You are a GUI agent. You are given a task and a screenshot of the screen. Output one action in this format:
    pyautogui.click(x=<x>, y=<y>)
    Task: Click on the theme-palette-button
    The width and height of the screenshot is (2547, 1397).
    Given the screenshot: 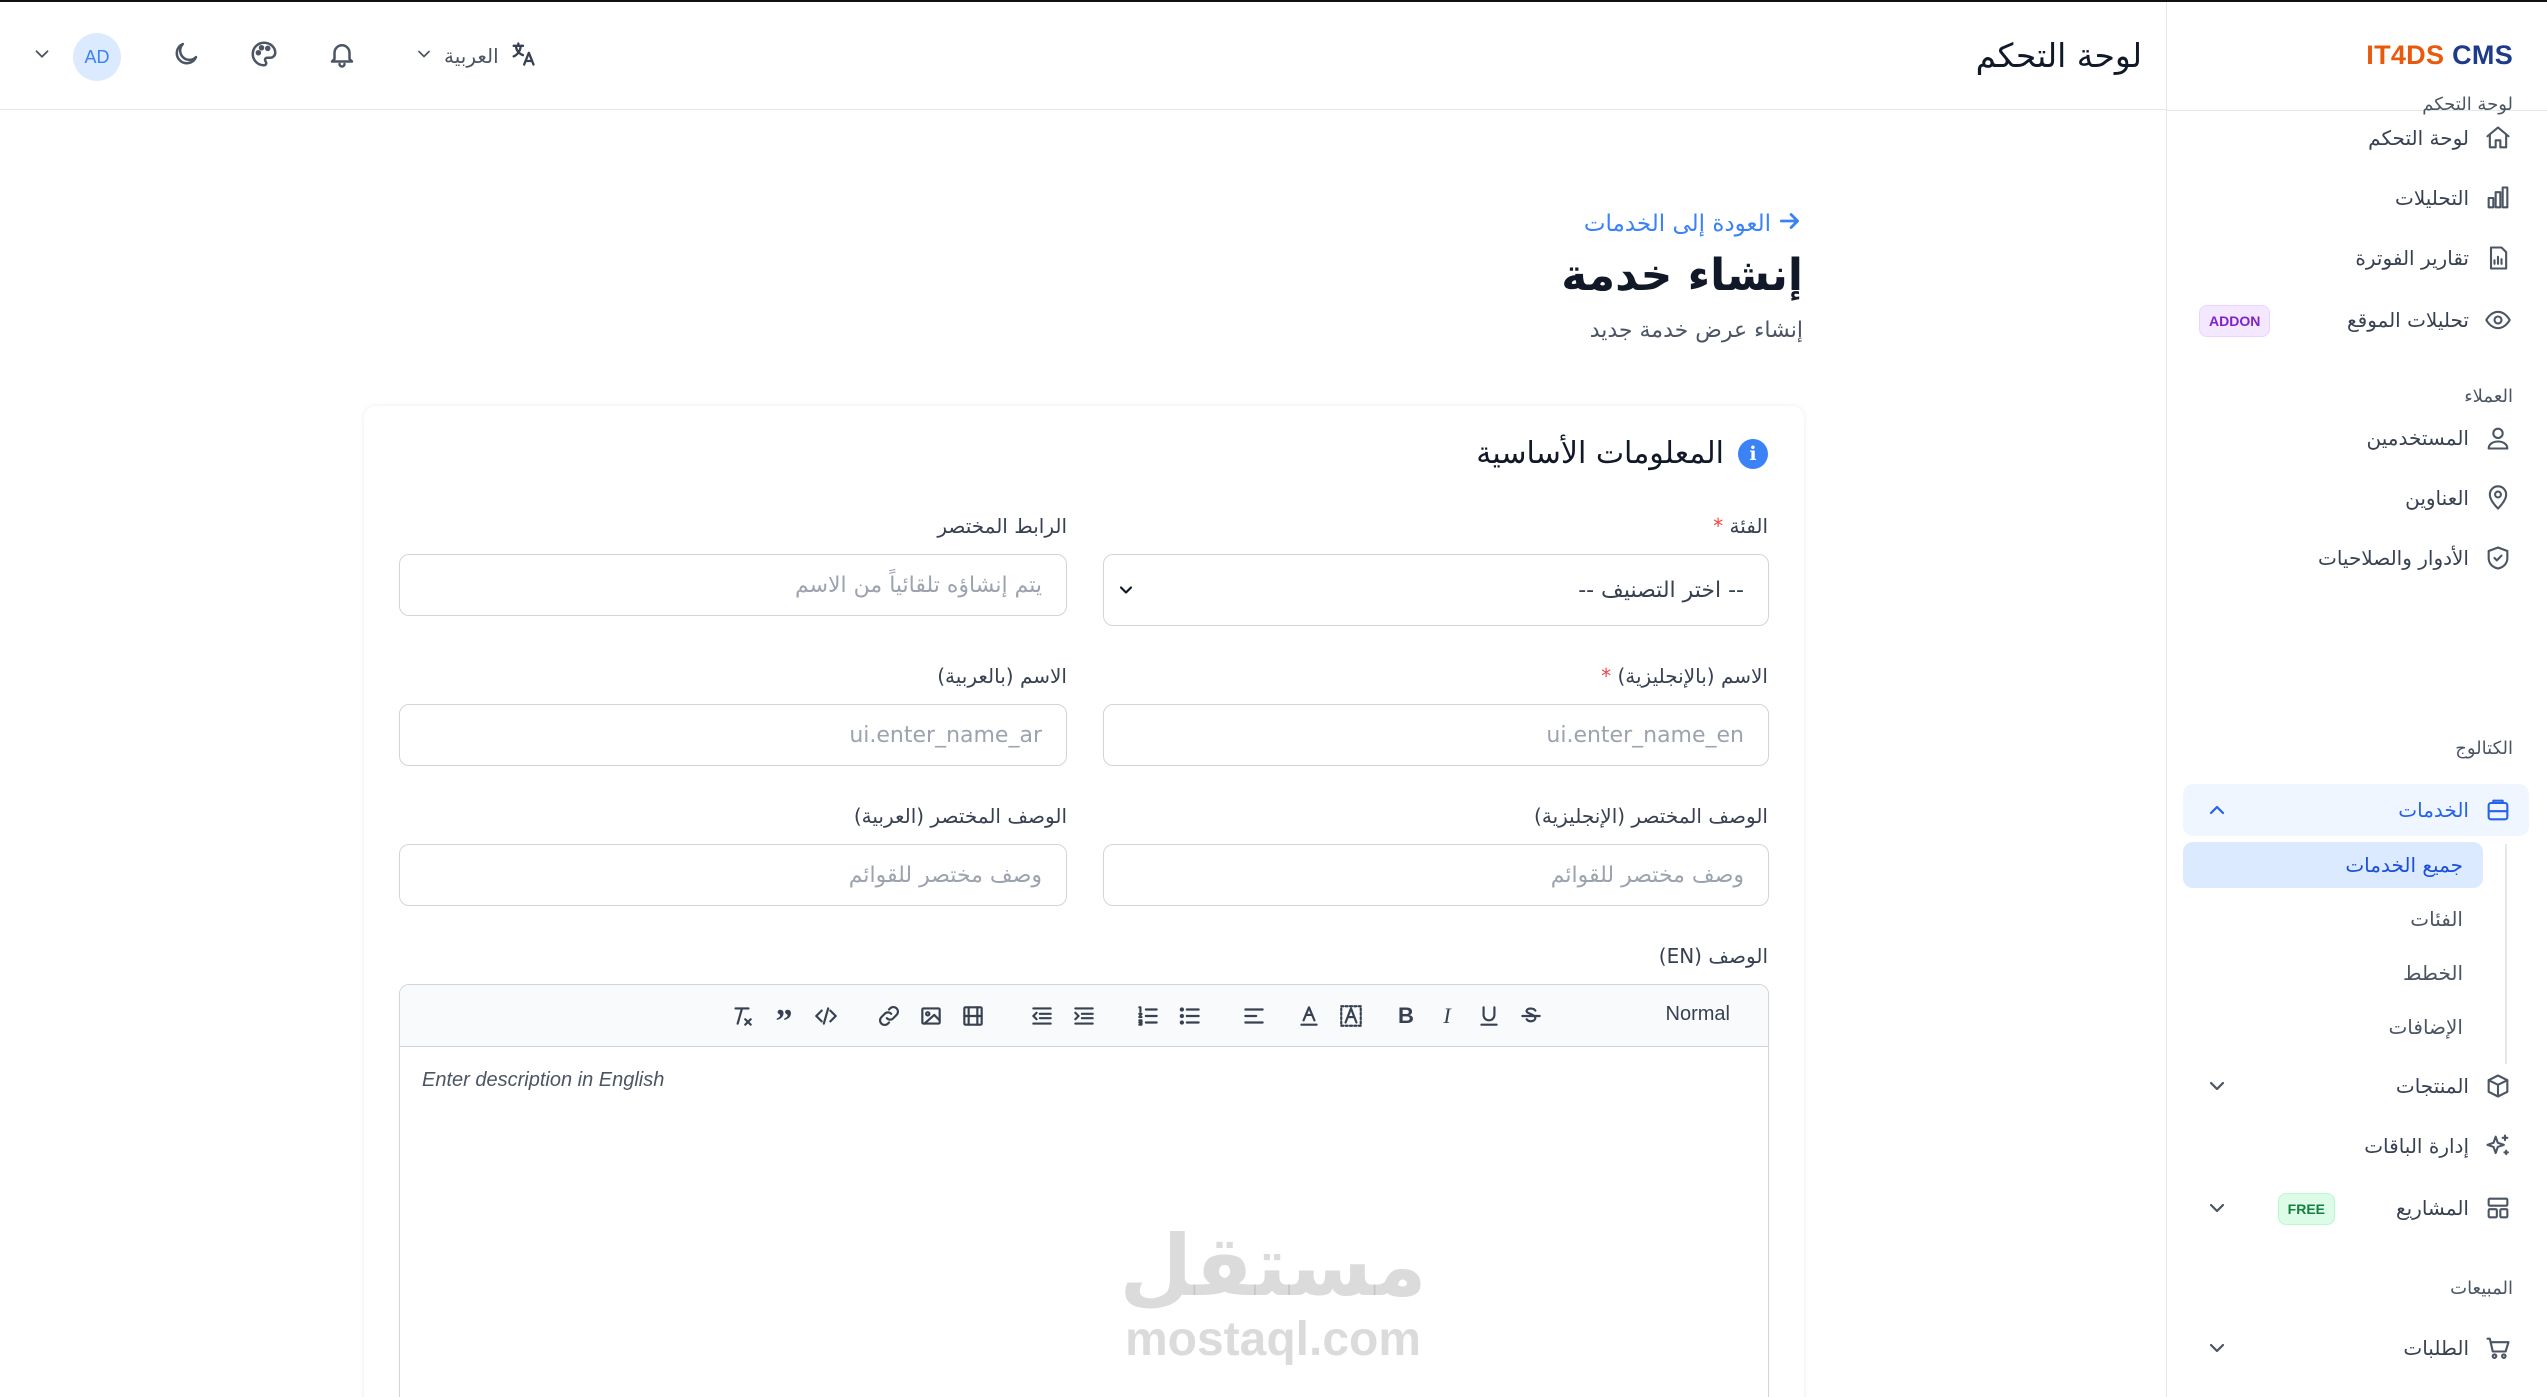 What is the action you would take?
    pyautogui.click(x=264, y=56)
    